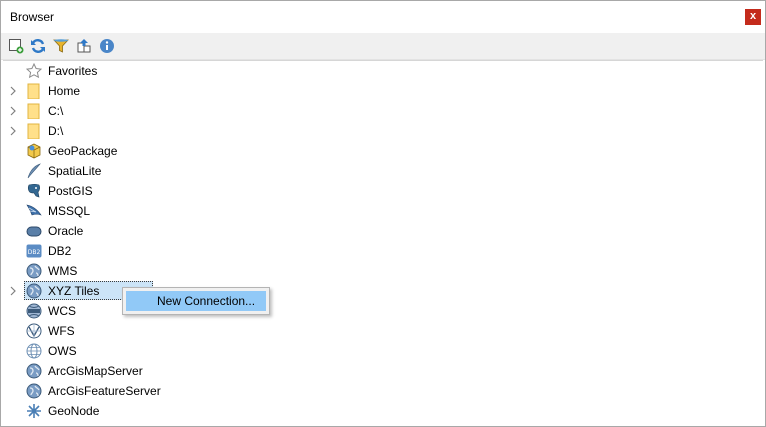  I want to click on title-bar: Browser x, so click(383, 17).